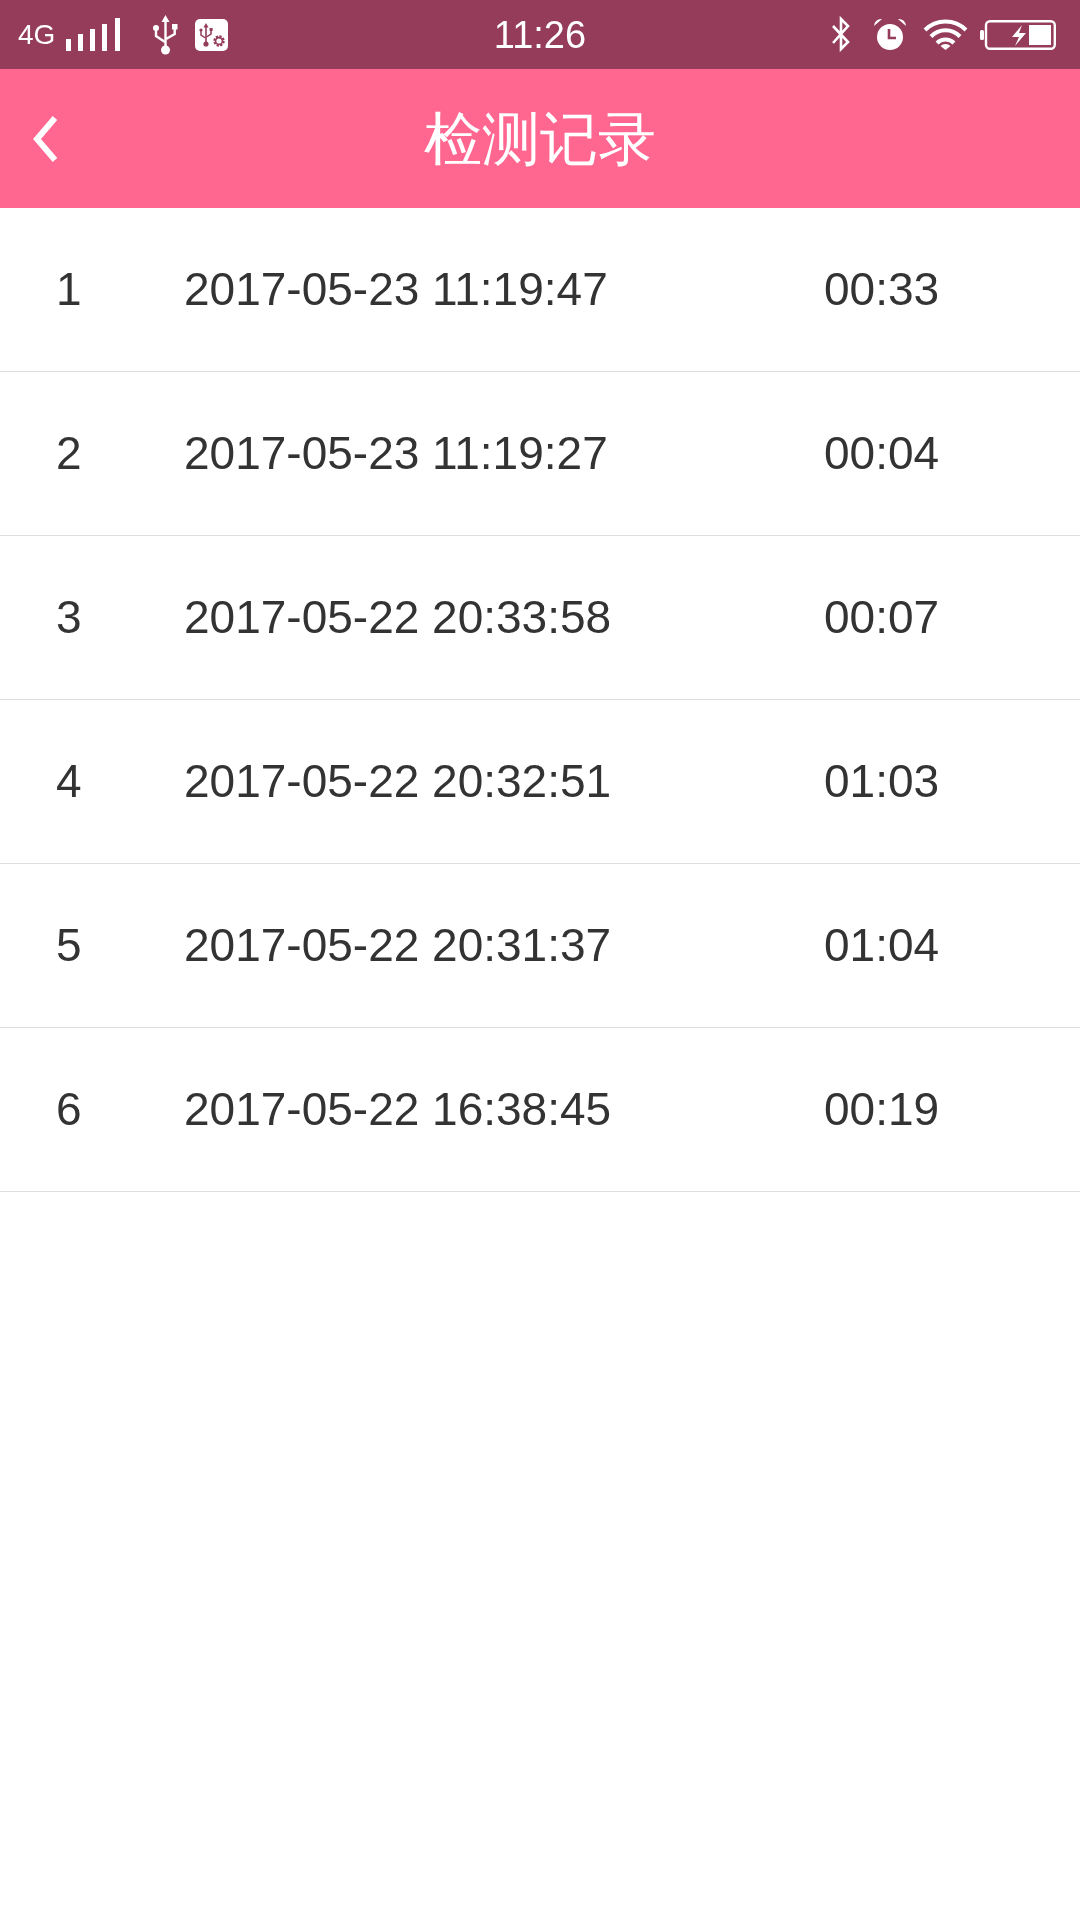 This screenshot has height=1920, width=1080. What do you see at coordinates (69, 617) in the screenshot?
I see `record-index: 3` at bounding box center [69, 617].